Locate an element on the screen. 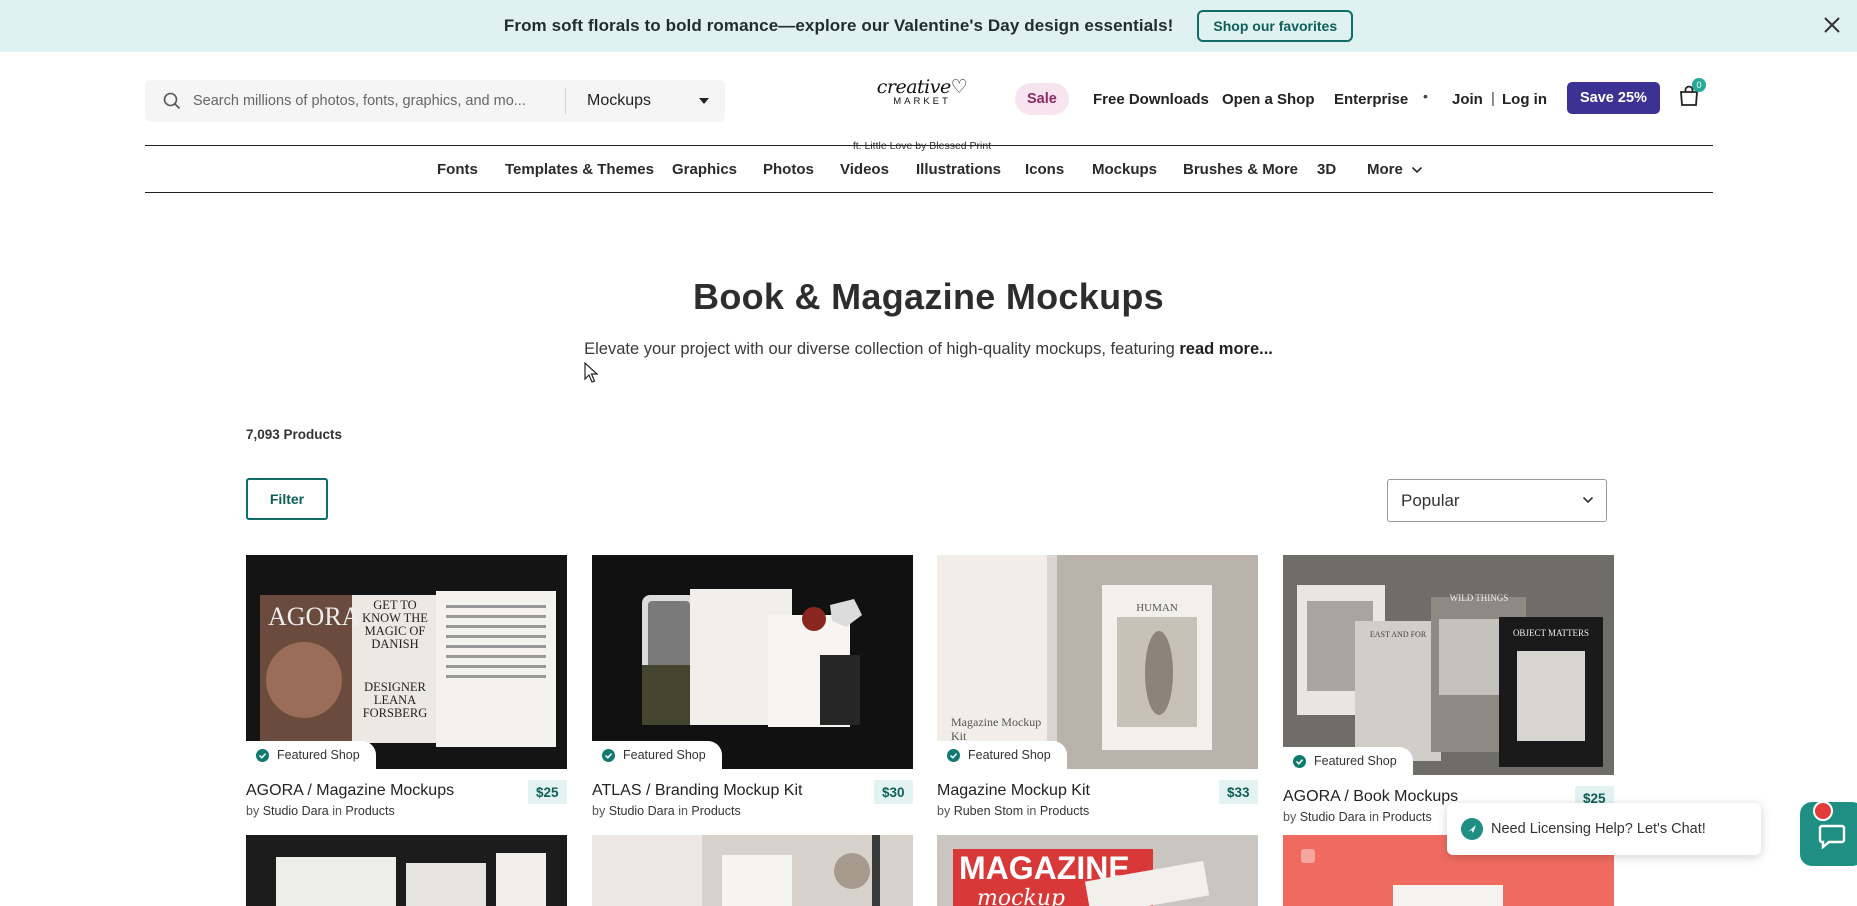 This screenshot has width=1857, height=906. nav-mockups: Mockups is located at coordinates (1124, 169).